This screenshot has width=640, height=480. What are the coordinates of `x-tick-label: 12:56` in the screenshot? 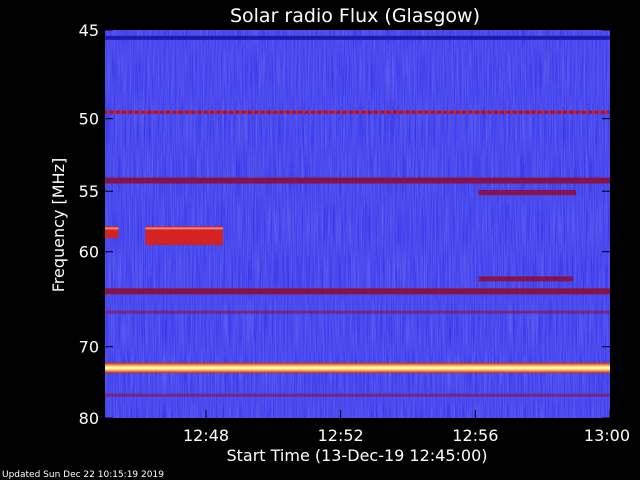 It's located at (475, 435).